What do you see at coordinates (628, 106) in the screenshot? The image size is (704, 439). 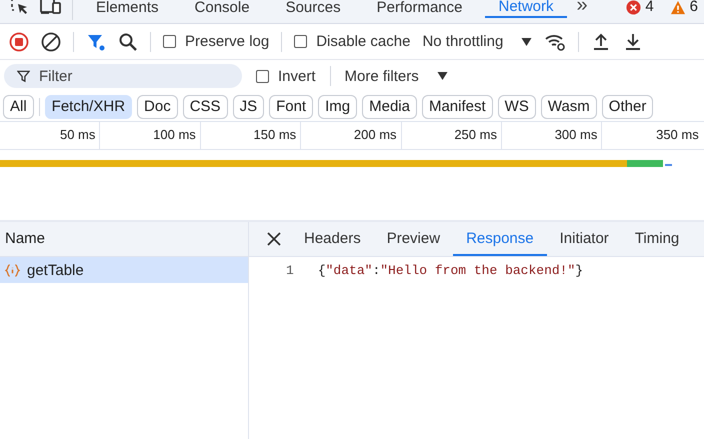 I see `type-filter-chip: Other` at bounding box center [628, 106].